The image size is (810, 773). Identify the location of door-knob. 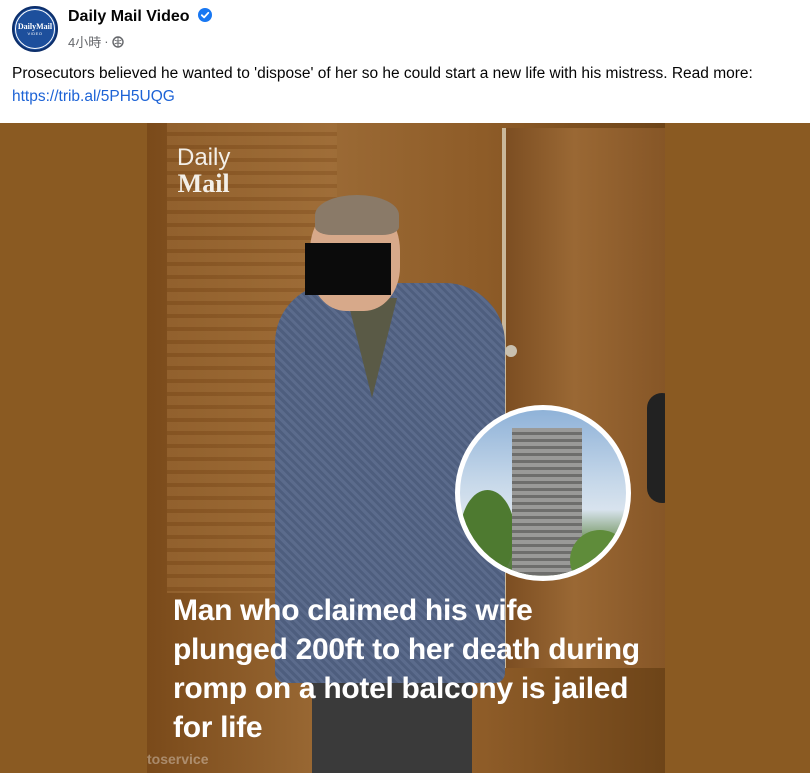
(511, 351).